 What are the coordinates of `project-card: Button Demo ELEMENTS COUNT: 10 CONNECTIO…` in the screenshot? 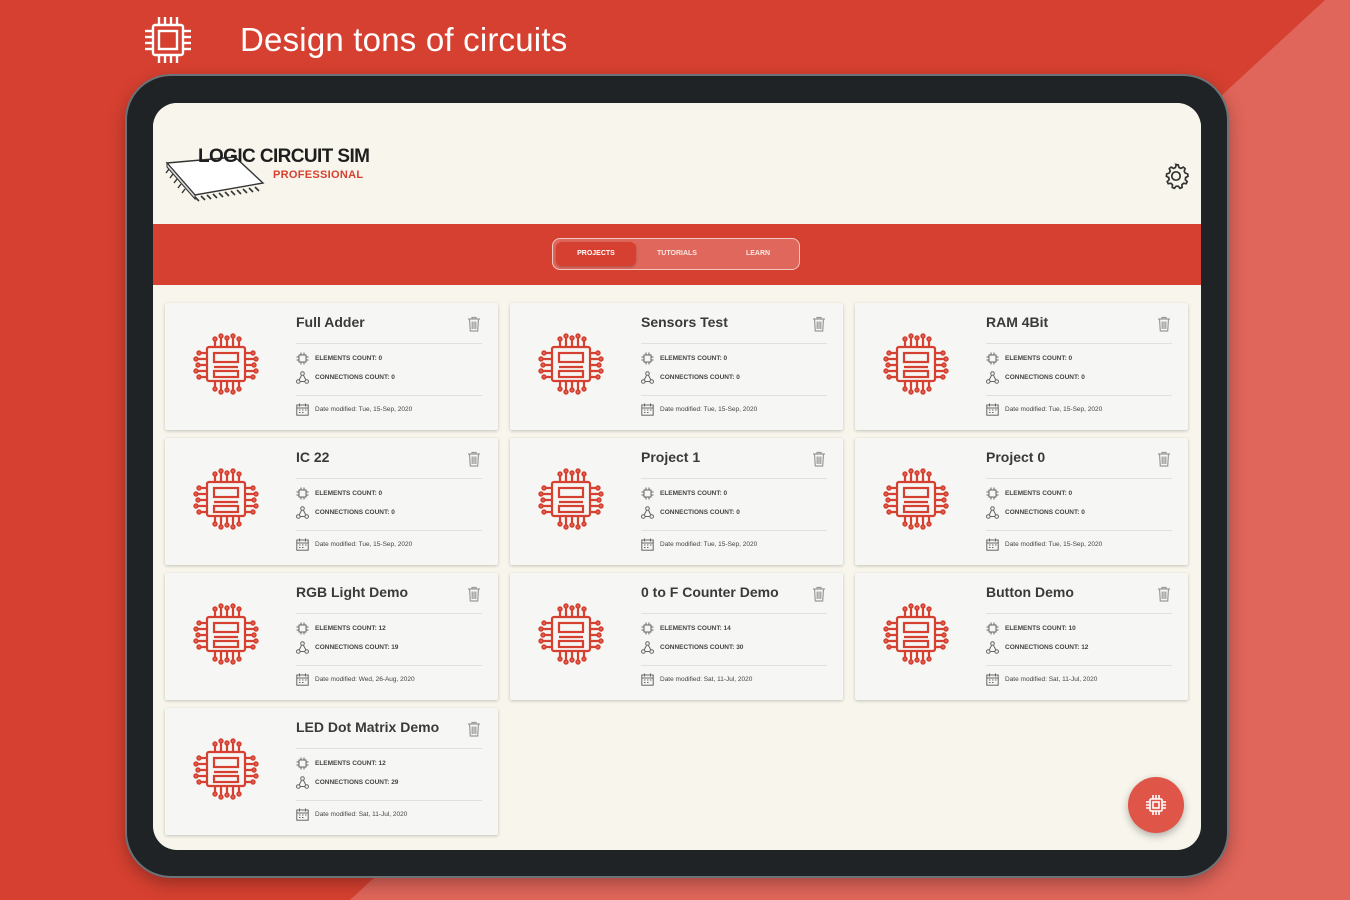 It's located at (1021, 636).